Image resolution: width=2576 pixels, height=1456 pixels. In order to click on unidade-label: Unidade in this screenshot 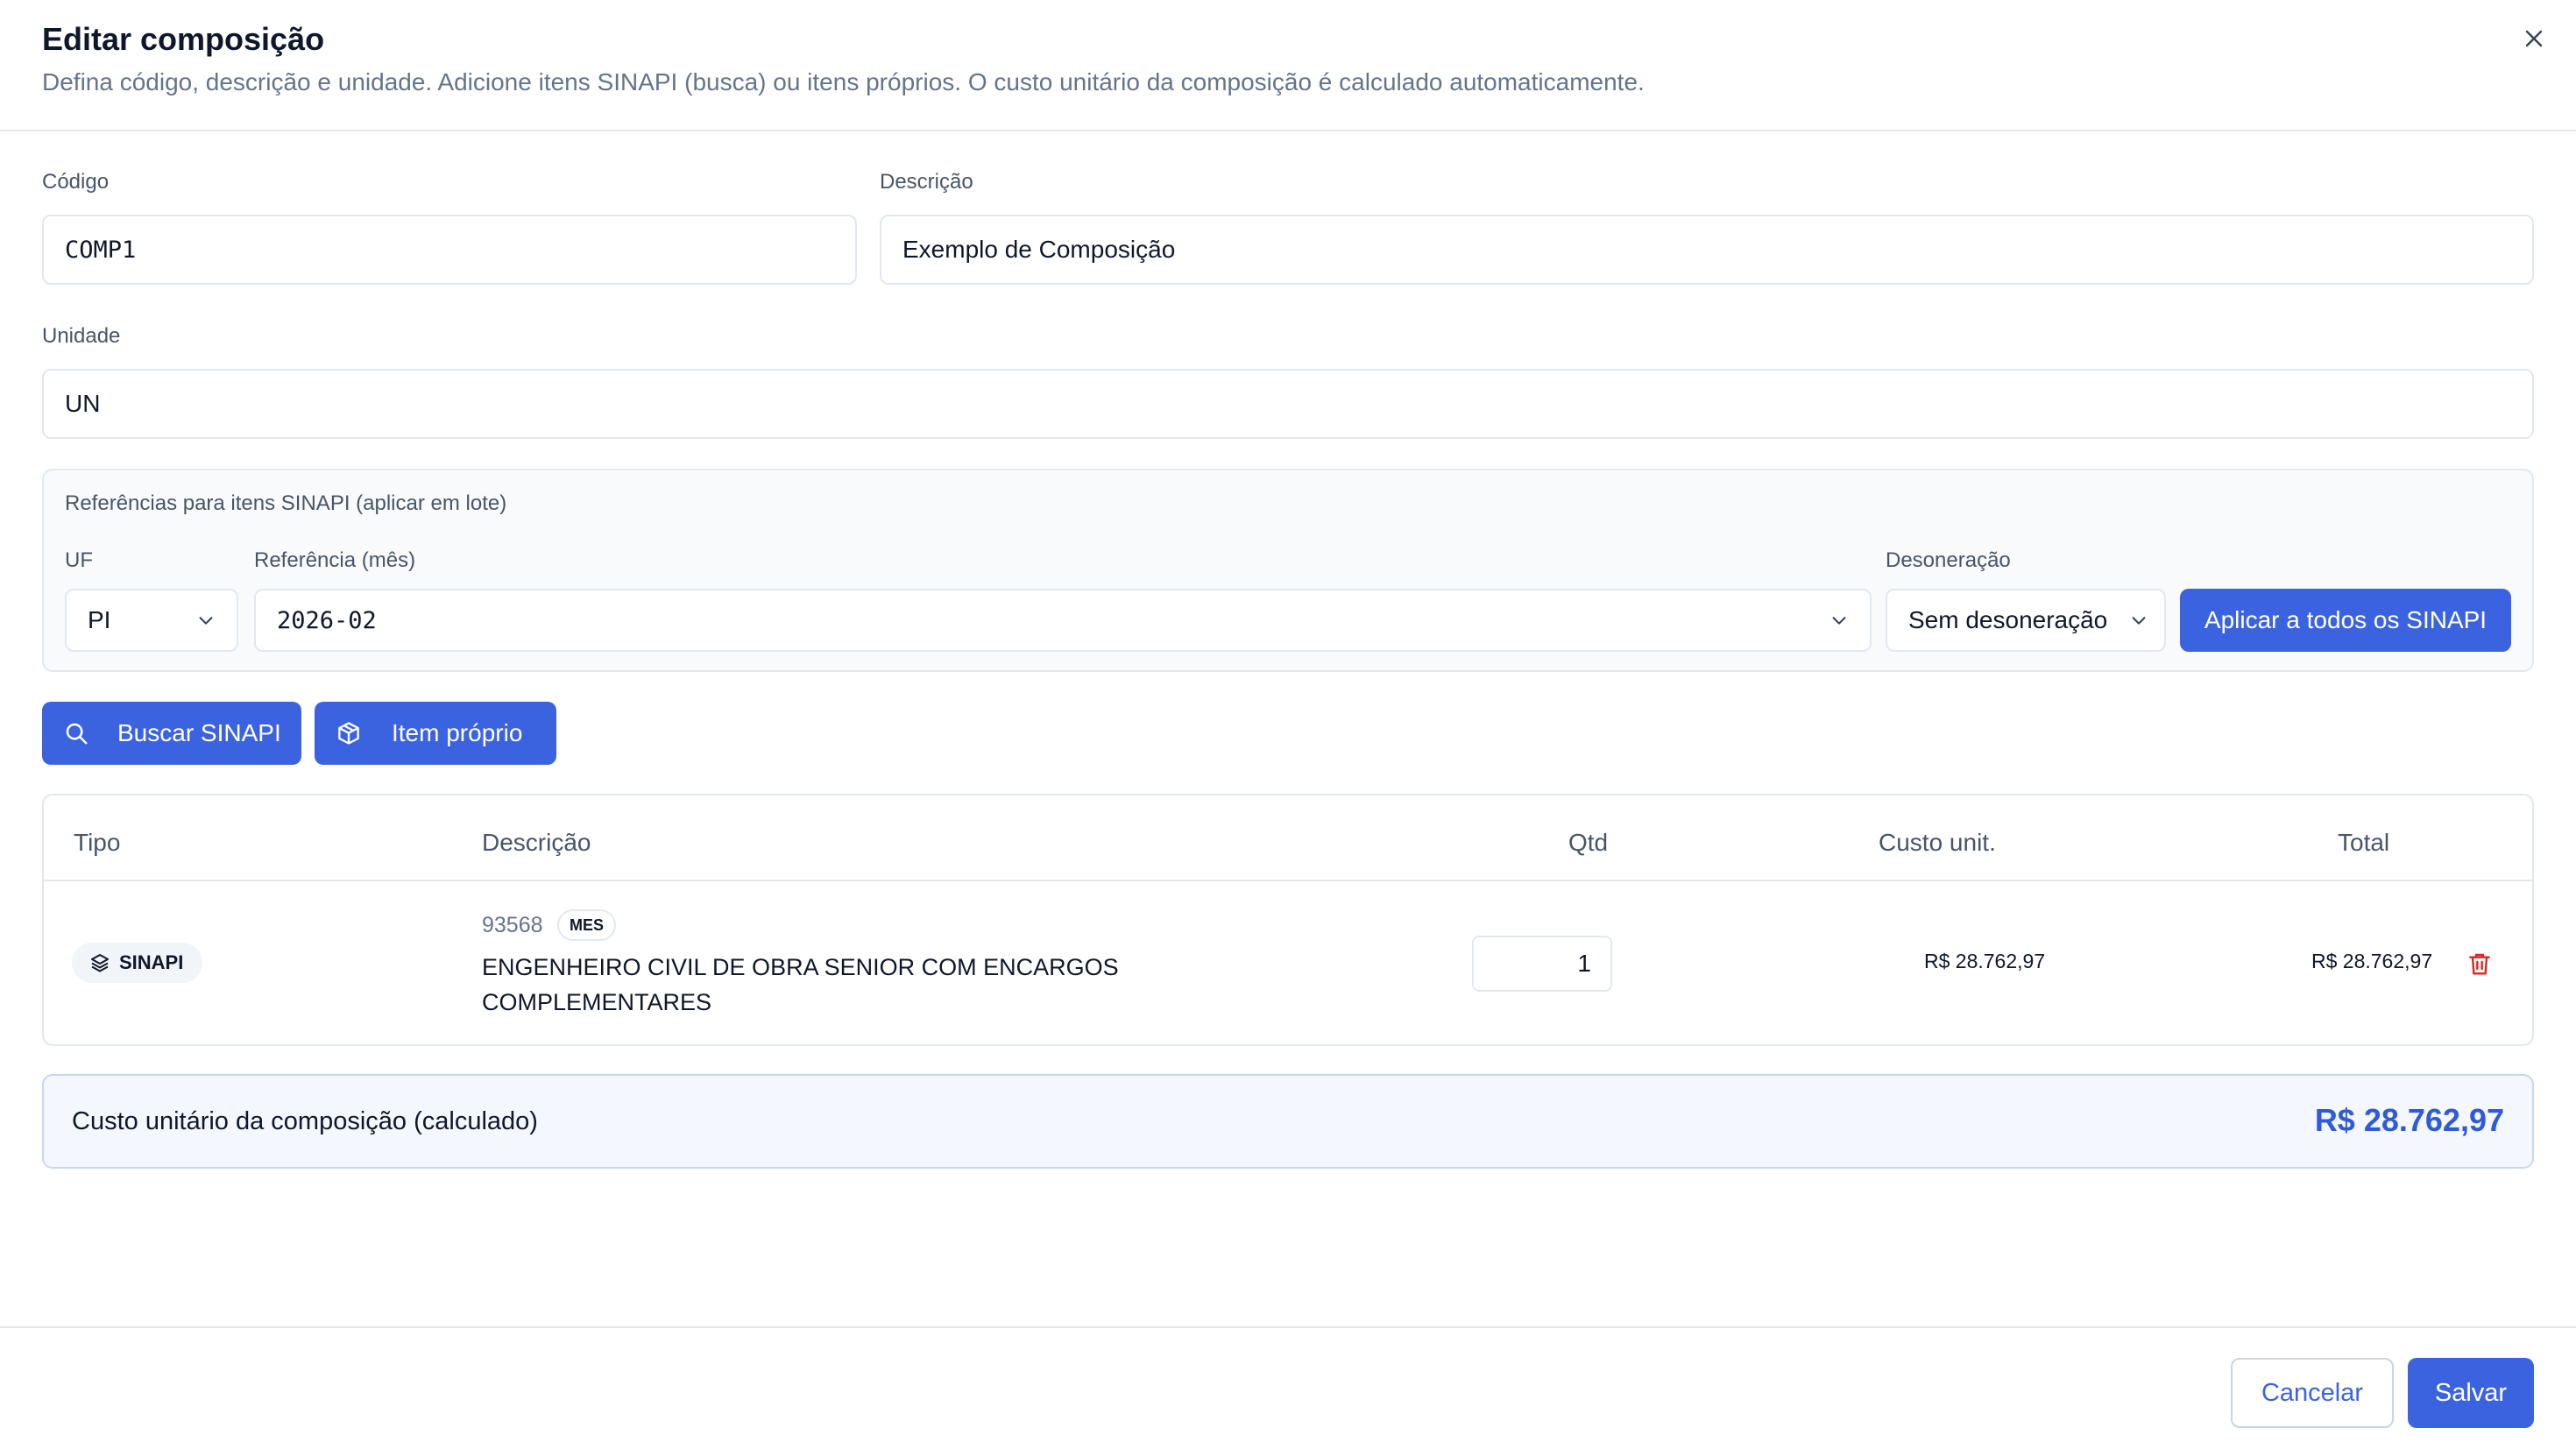, I will do `click(81, 336)`.